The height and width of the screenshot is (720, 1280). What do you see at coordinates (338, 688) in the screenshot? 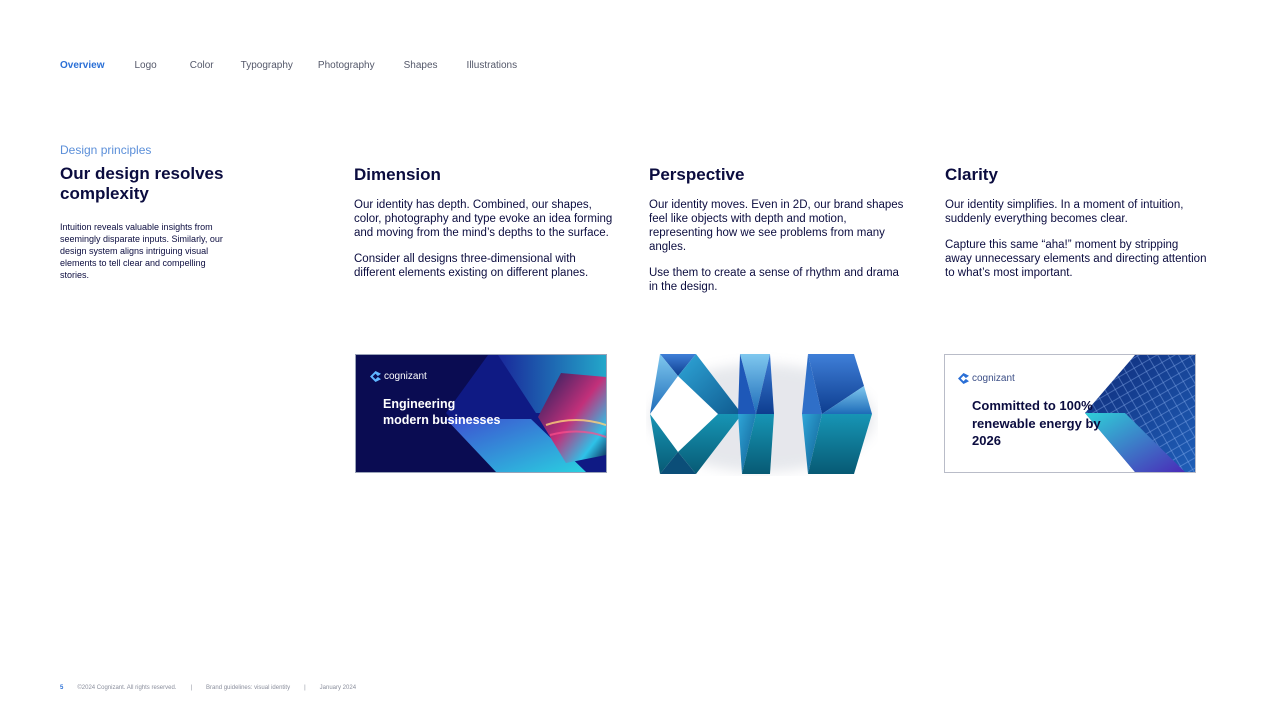
I see `document-date: January 2024` at bounding box center [338, 688].